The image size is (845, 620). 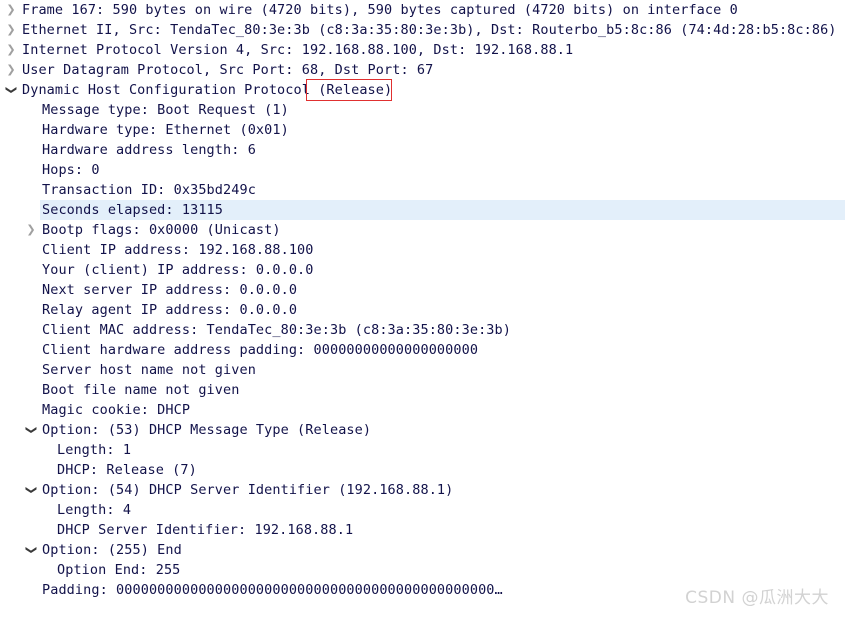 What do you see at coordinates (422, 290) in the screenshot?
I see `next-server-ip-address-row: Next server IP address: 0.0.0.0` at bounding box center [422, 290].